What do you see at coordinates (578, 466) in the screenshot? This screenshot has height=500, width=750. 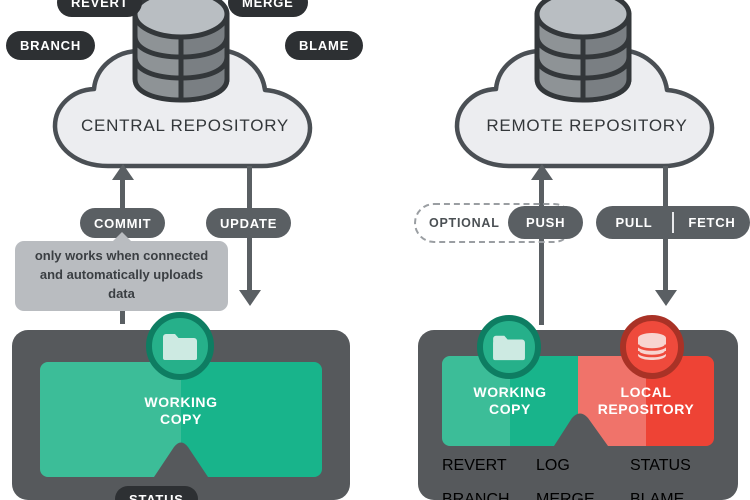 I see `tag-log: LOG` at bounding box center [578, 466].